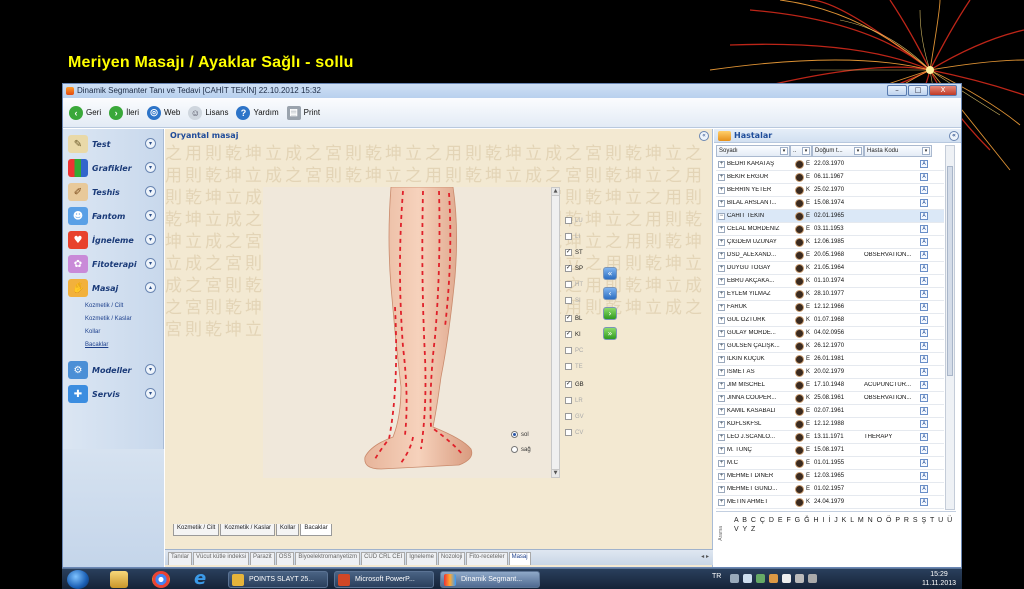 The height and width of the screenshot is (589, 1024). Describe the element at coordinates (786, 578) in the screenshot. I see `flag-icon` at that location.